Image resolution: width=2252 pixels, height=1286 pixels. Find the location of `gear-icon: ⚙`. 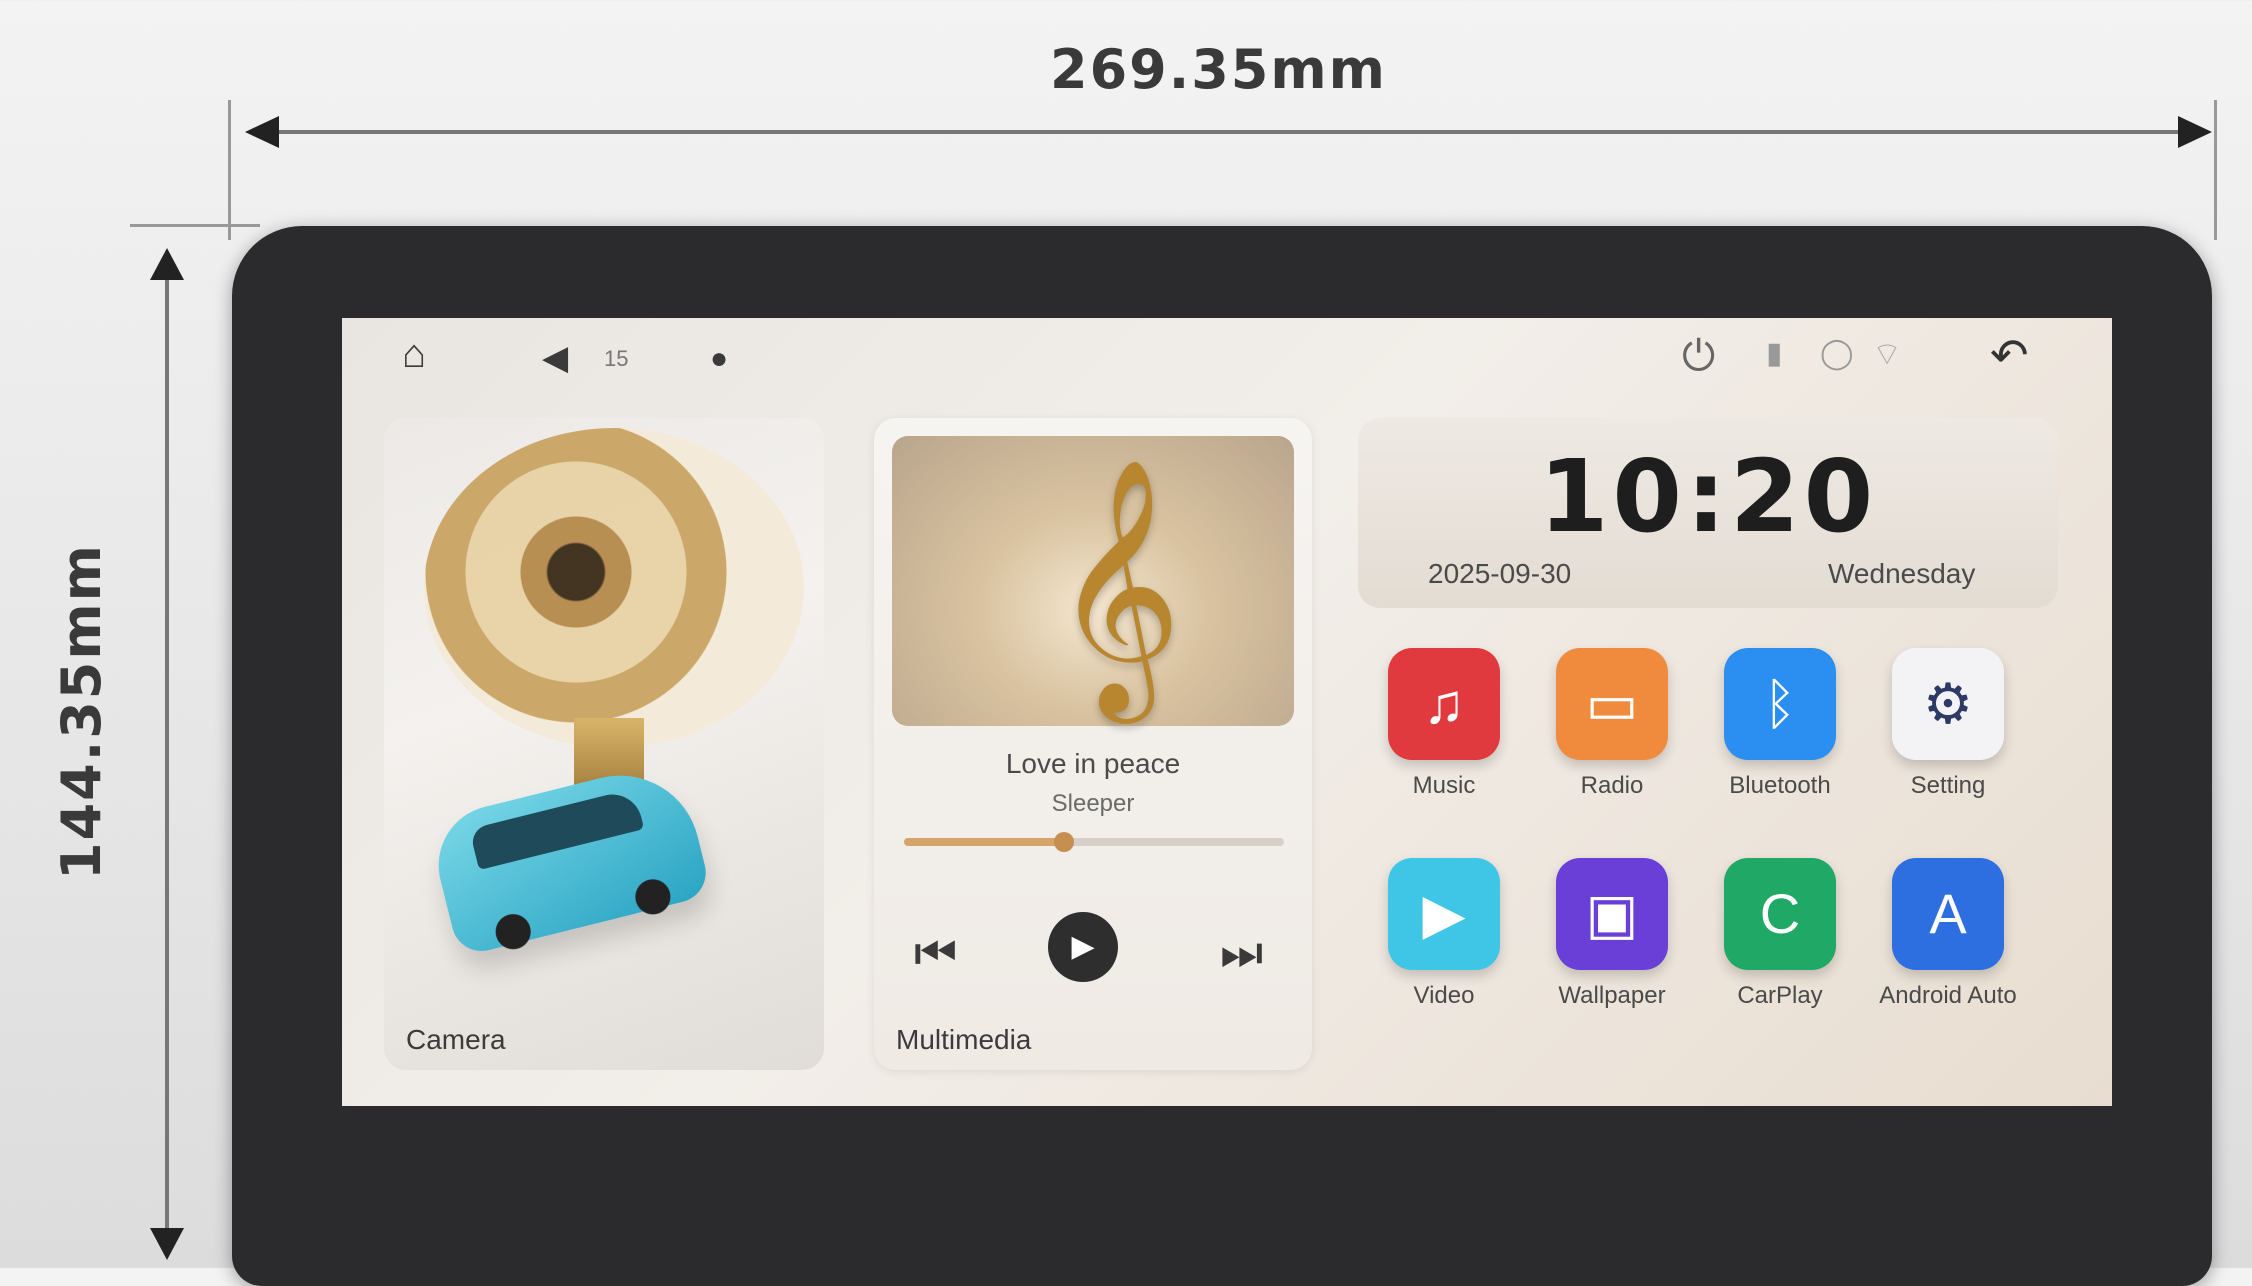

gear-icon: ⚙ is located at coordinates (1948, 704).